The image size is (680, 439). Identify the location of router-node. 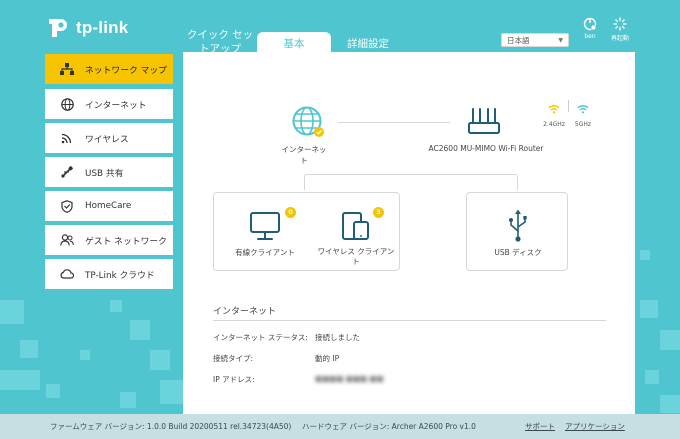
(484, 124).